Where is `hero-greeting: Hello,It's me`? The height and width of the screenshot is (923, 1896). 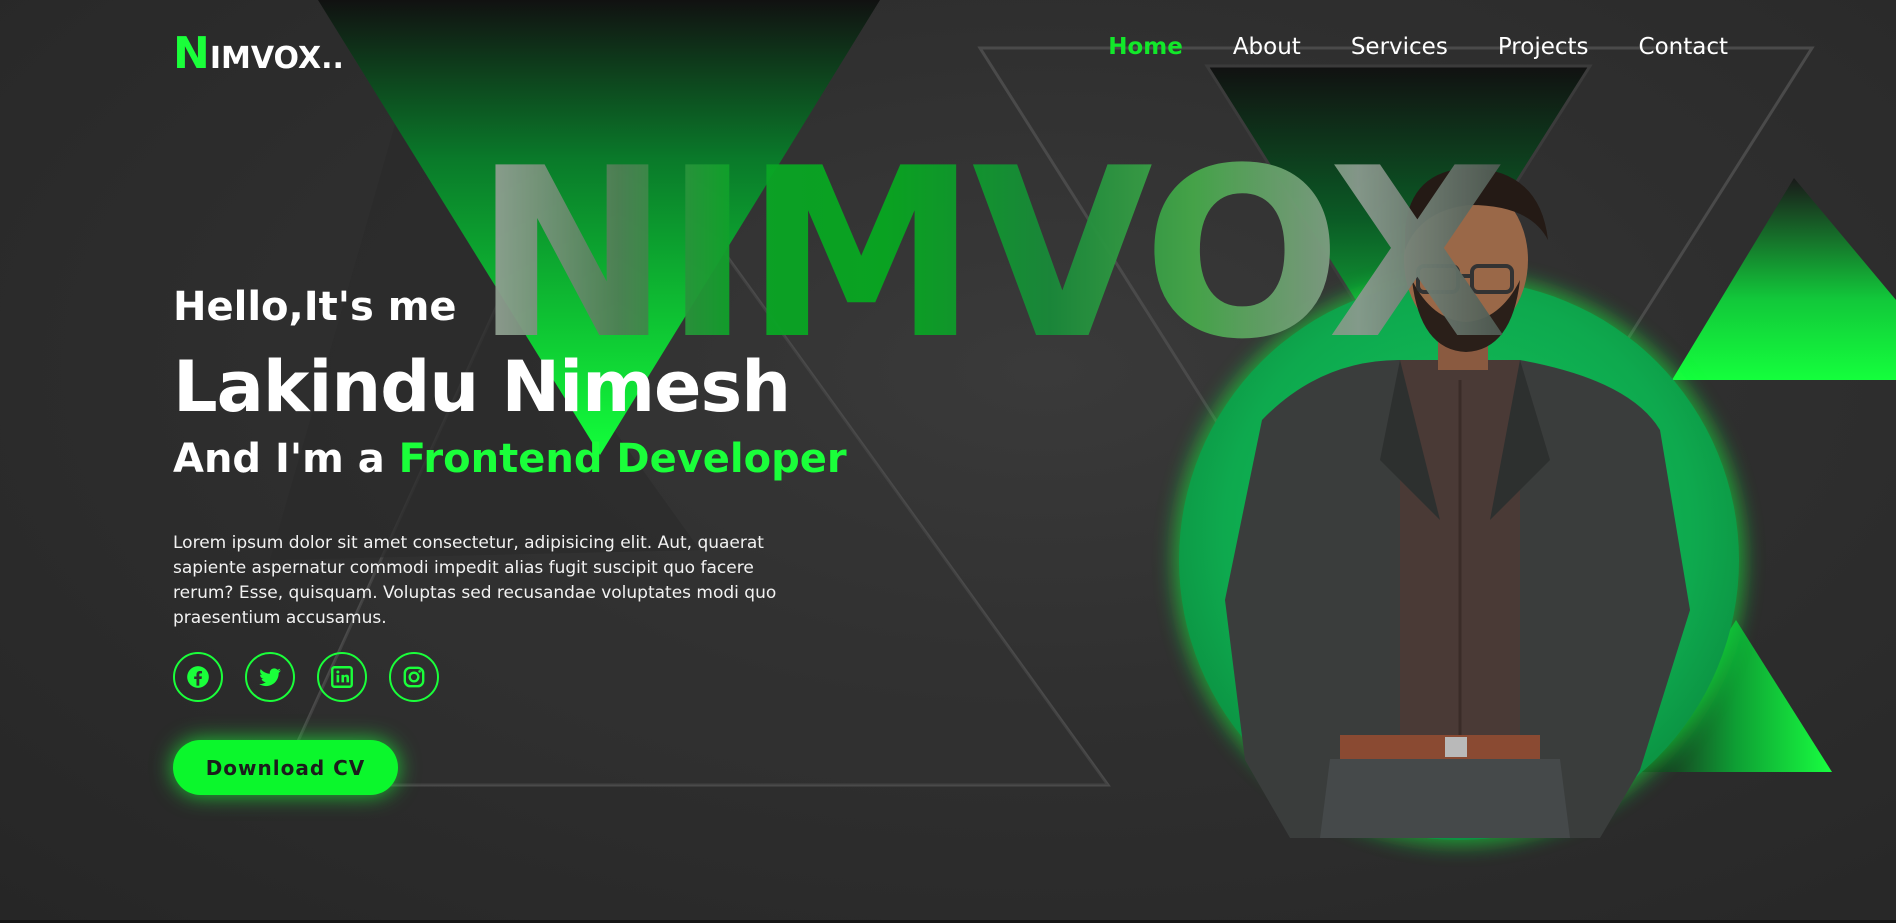
hero-greeting: Hello,It's me is located at coordinates (315, 307).